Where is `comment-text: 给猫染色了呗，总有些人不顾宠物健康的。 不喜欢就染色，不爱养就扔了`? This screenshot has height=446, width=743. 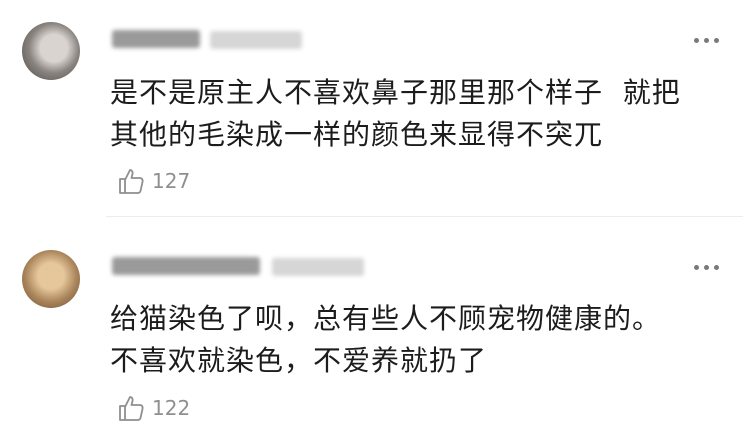
comment-text: 给猫染色了呗，总有些人不顾宠物健康的。 不喜欢就染色，不爱养就扔了 is located at coordinates (386, 339).